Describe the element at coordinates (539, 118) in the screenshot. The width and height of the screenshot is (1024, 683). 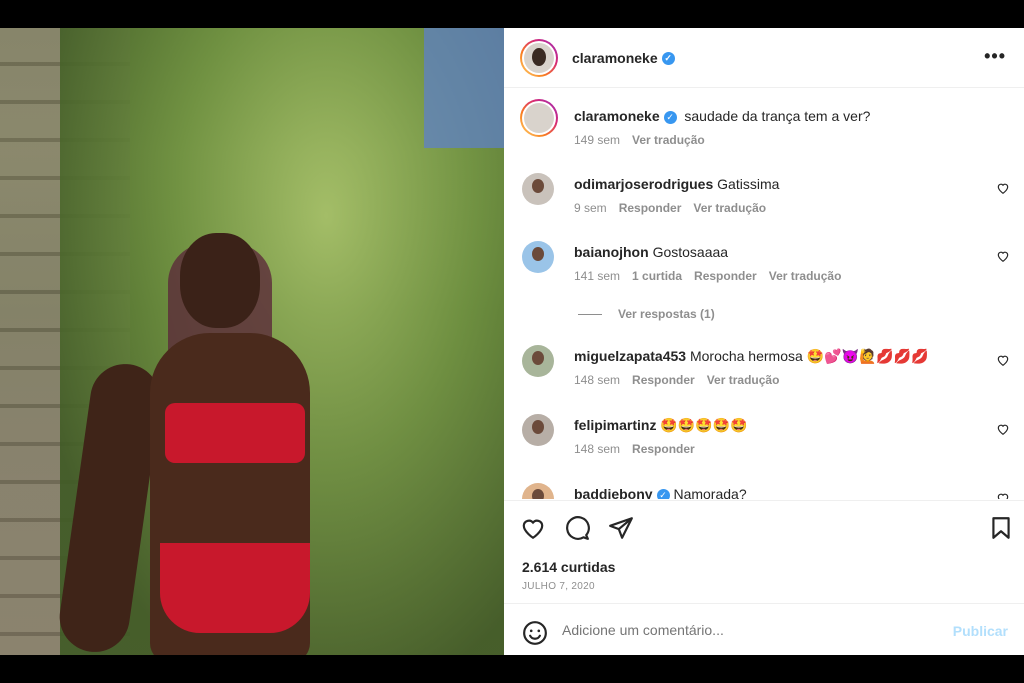
I see `caption-avatar` at that location.